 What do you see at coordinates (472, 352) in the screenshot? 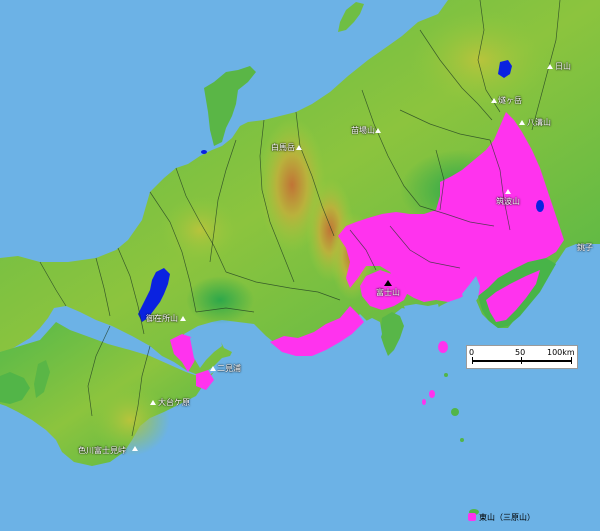
I see `scale-label-0: 0` at bounding box center [472, 352].